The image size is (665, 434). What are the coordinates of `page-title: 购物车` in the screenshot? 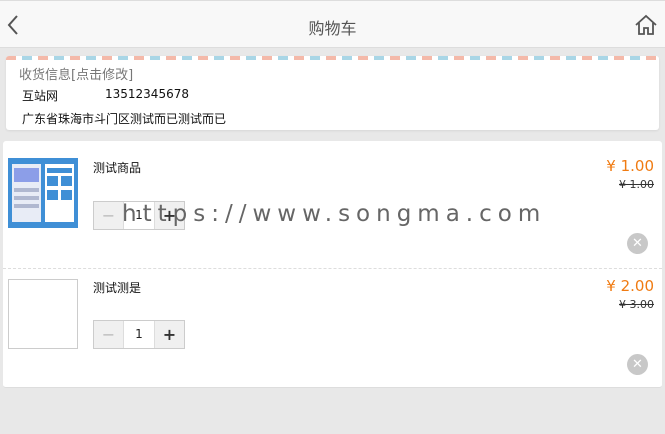 It's located at (332, 28).